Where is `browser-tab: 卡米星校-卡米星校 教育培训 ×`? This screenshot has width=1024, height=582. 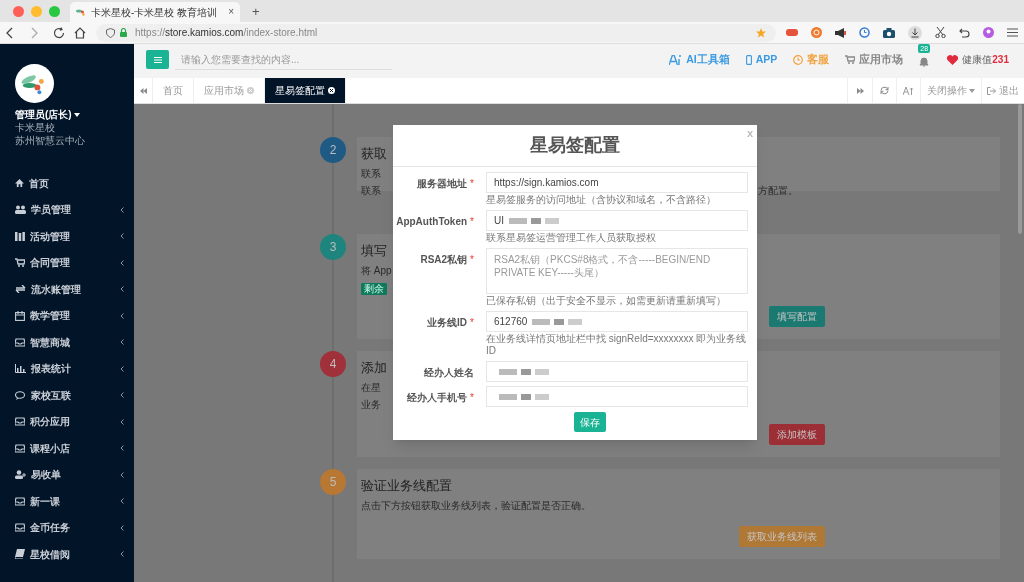 browser-tab: 卡米星校-卡米星校 教育培训 × is located at coordinates (155, 12).